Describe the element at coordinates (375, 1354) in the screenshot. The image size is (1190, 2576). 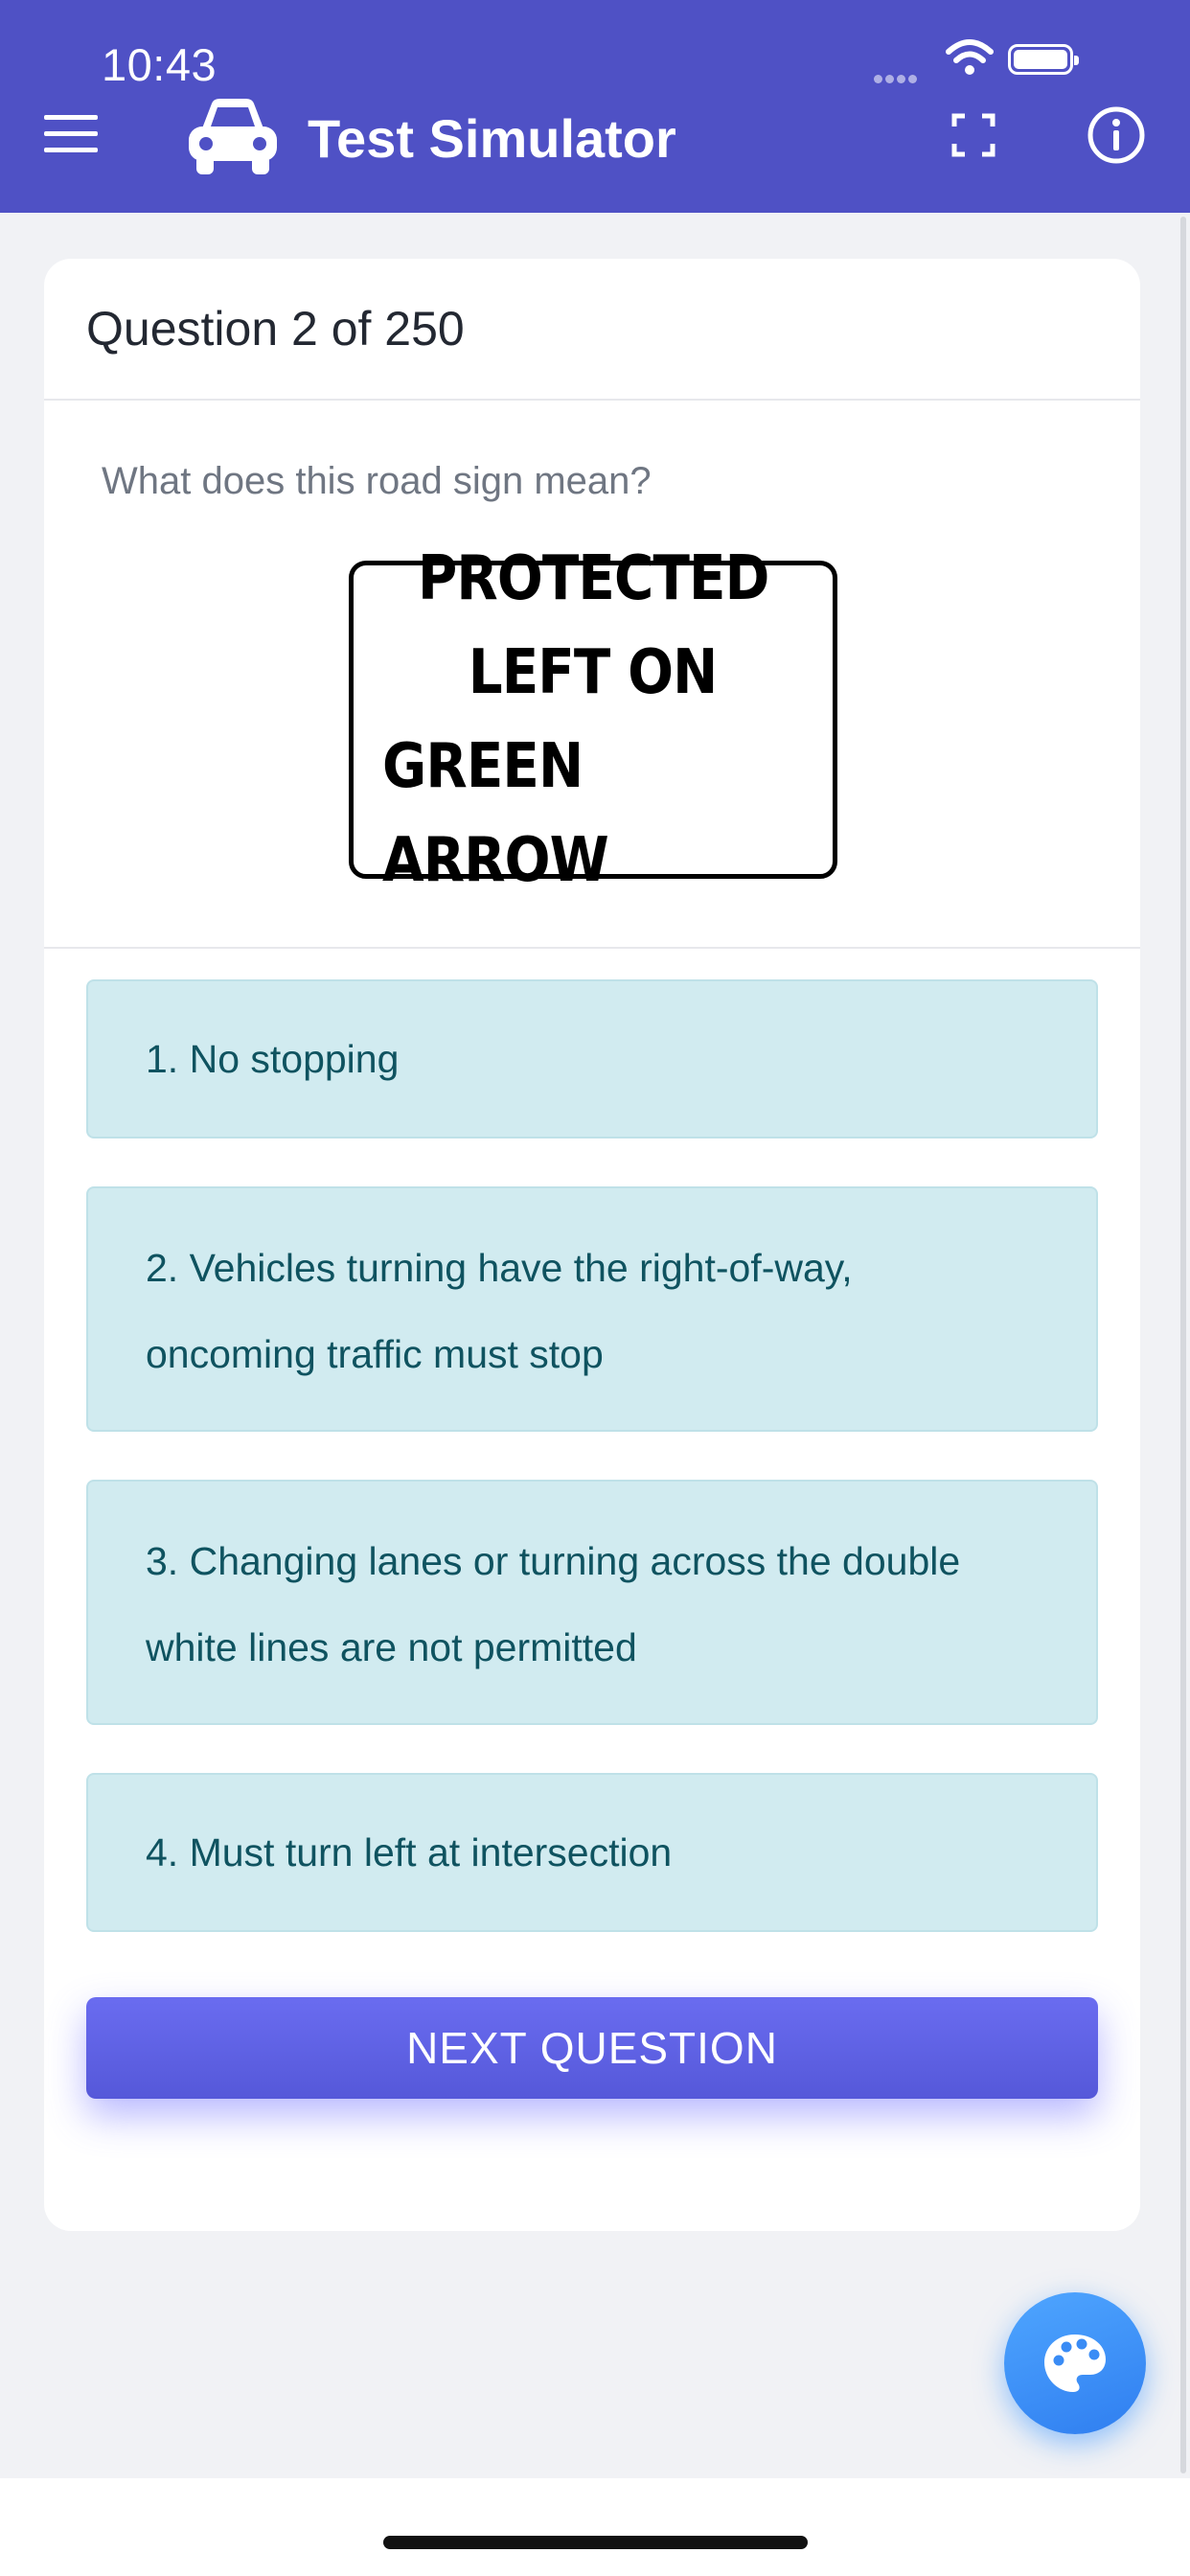
I see `answer-text: oncoming traffic must stop` at that location.